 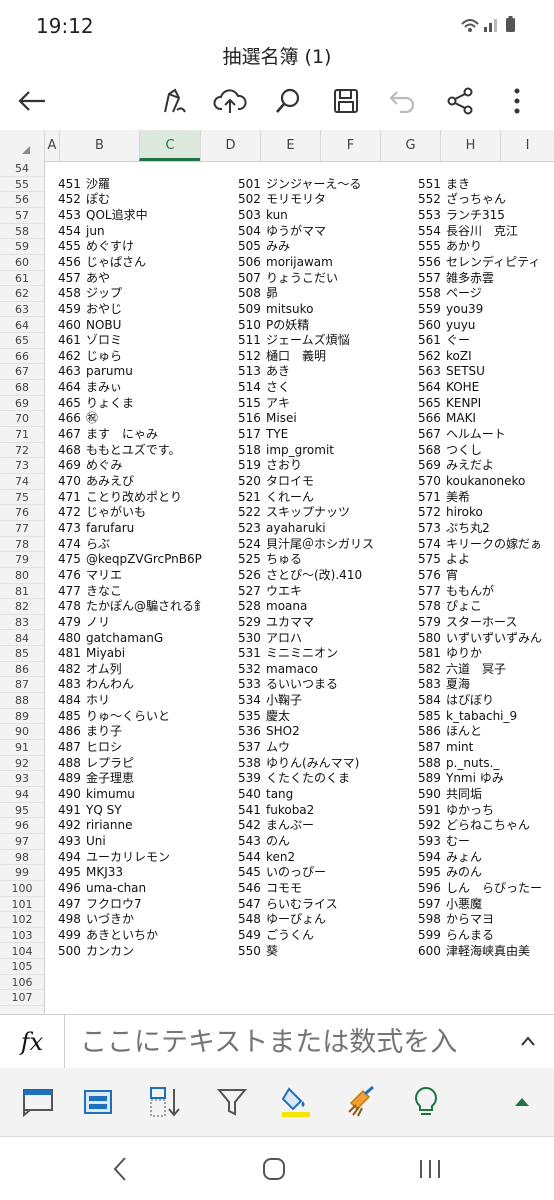 What do you see at coordinates (130, 576) in the screenshot?
I see `list-entry: 476 マリエ` at bounding box center [130, 576].